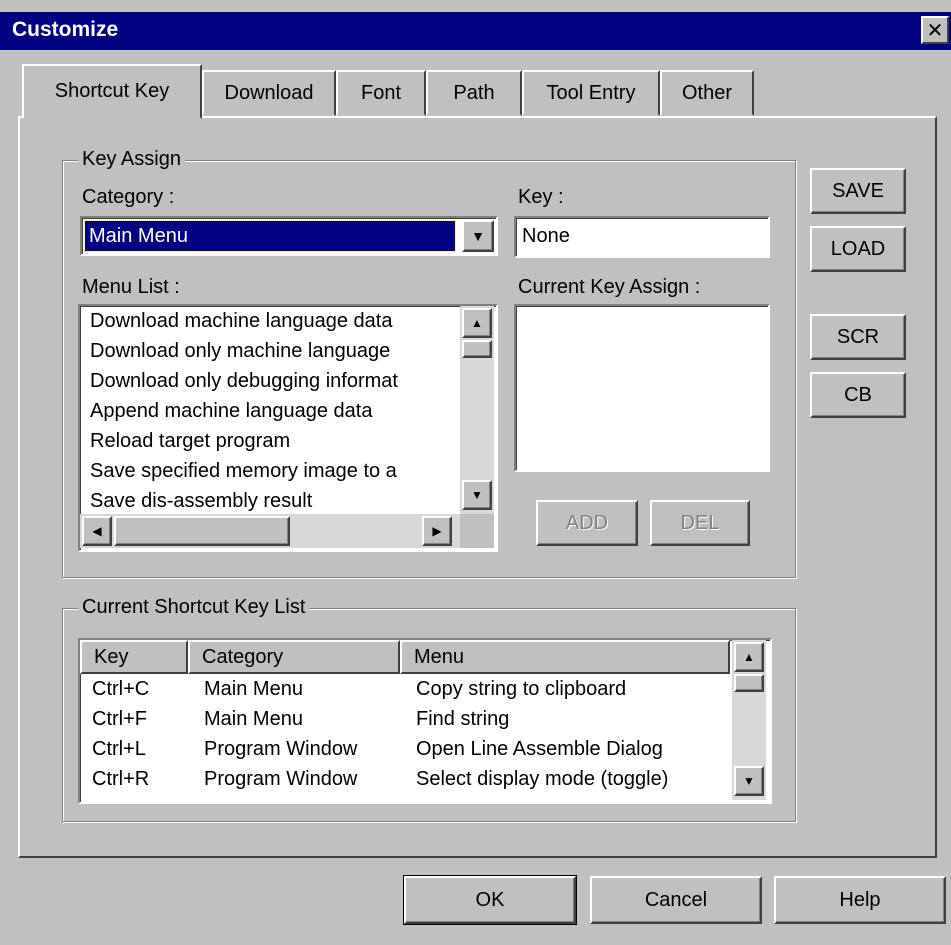  I want to click on tab-shortcut-key: Shortcut Key, so click(112, 91).